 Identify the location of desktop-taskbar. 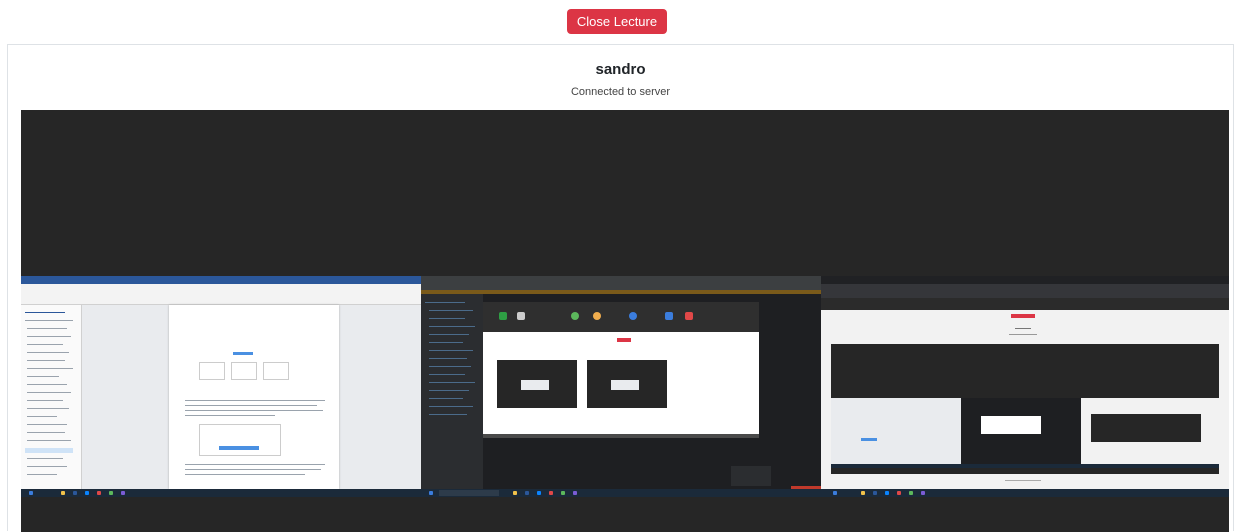
(625, 493).